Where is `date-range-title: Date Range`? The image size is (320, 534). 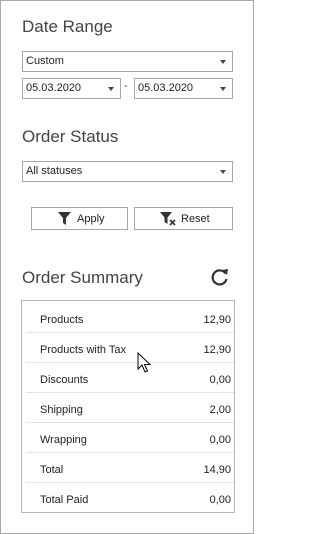
date-range-title: Date Range is located at coordinates (67, 26).